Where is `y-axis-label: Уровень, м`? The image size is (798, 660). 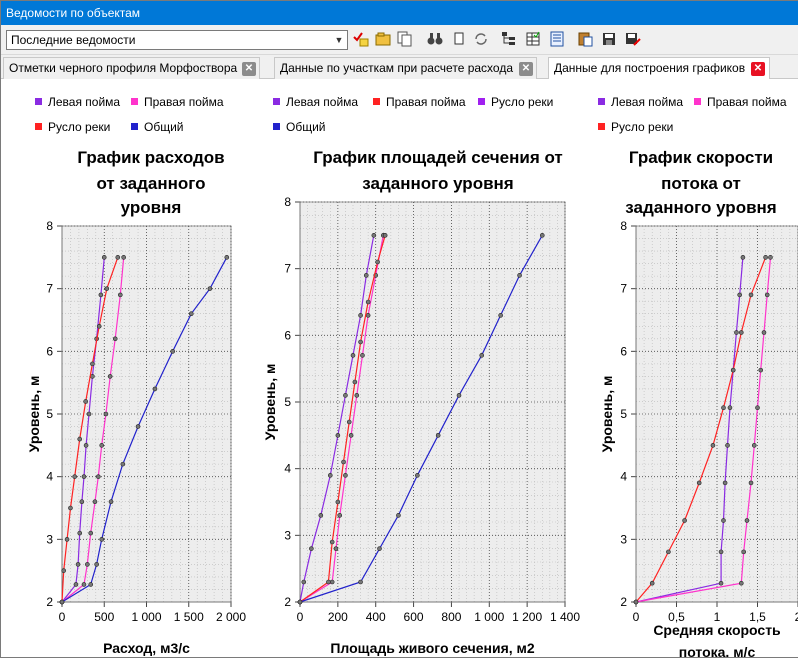 y-axis-label: Уровень, м is located at coordinates (34, 414).